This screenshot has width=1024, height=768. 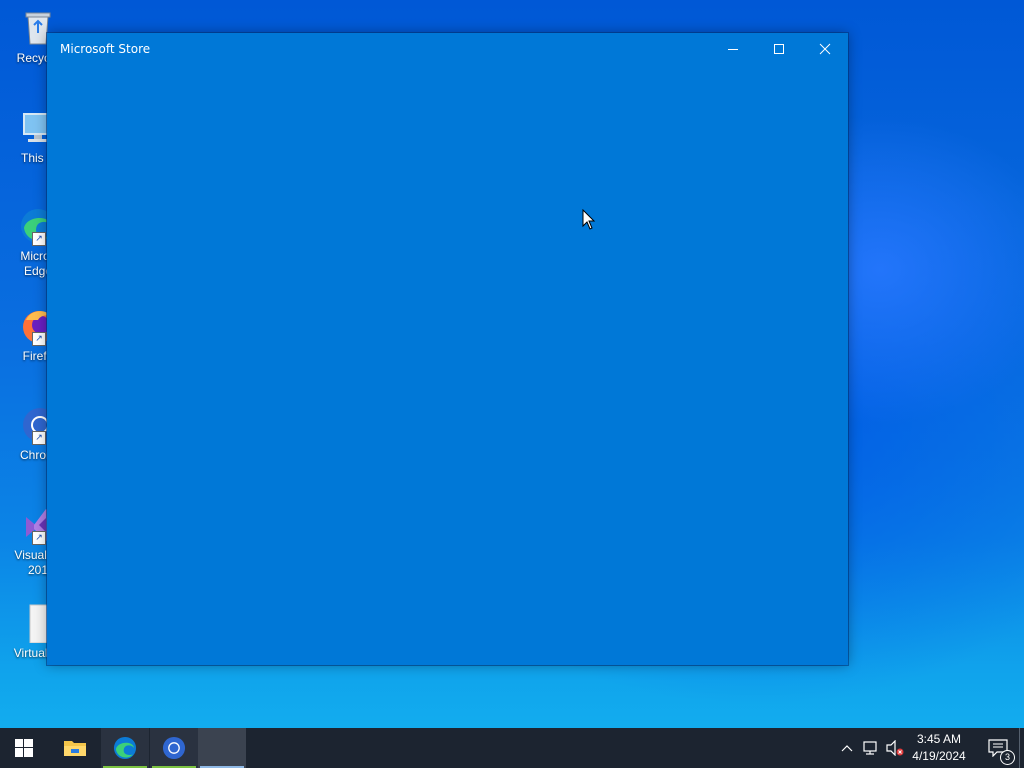 I want to click on edge-icon, so click(x=125, y=748).